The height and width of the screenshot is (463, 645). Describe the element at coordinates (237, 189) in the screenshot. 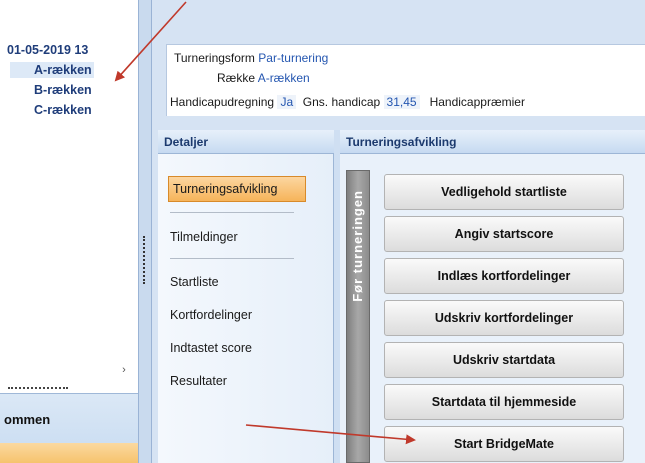

I see `nav-turneringsafvikling: Turneringsafvikling` at that location.